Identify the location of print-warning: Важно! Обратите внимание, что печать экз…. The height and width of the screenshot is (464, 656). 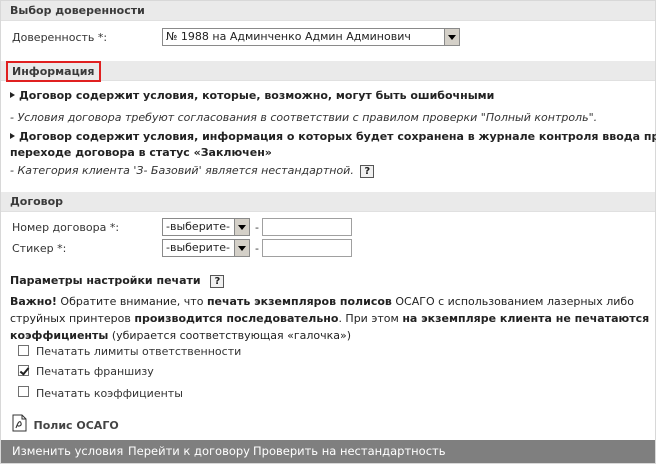
(330, 318).